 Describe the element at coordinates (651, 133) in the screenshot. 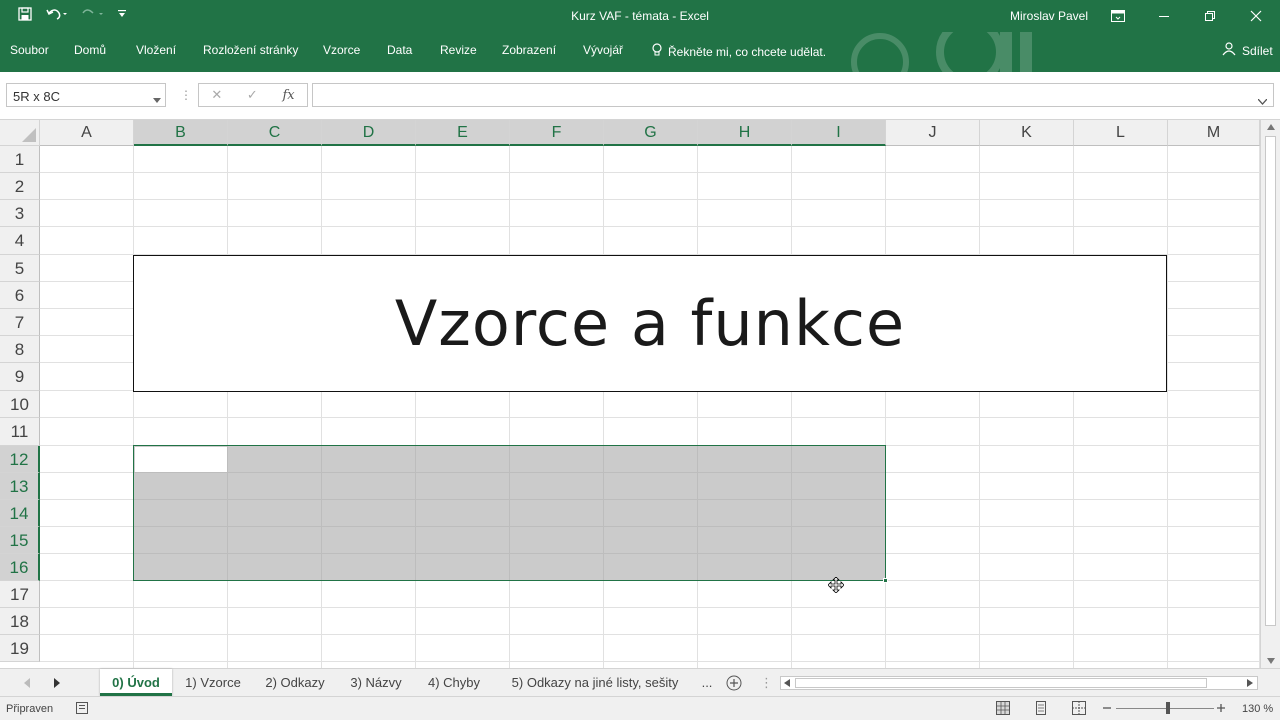

I see `column-header-g: G` at that location.